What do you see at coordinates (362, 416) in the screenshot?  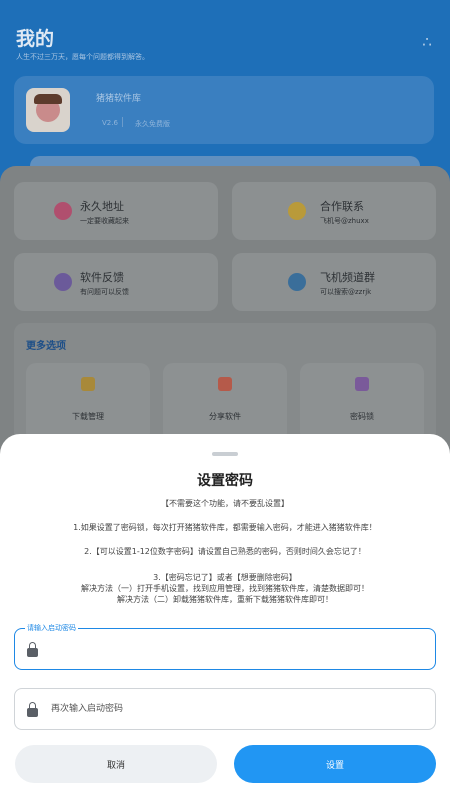 I see `option-label: 密码锁` at bounding box center [362, 416].